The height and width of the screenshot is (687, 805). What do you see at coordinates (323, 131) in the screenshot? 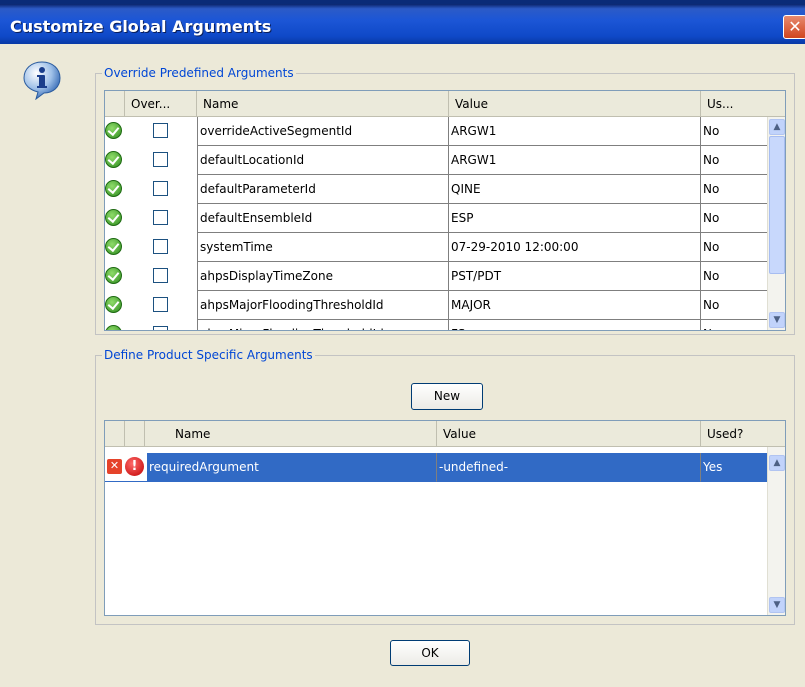
I see `row-name: overrideActiveSegmentId` at bounding box center [323, 131].